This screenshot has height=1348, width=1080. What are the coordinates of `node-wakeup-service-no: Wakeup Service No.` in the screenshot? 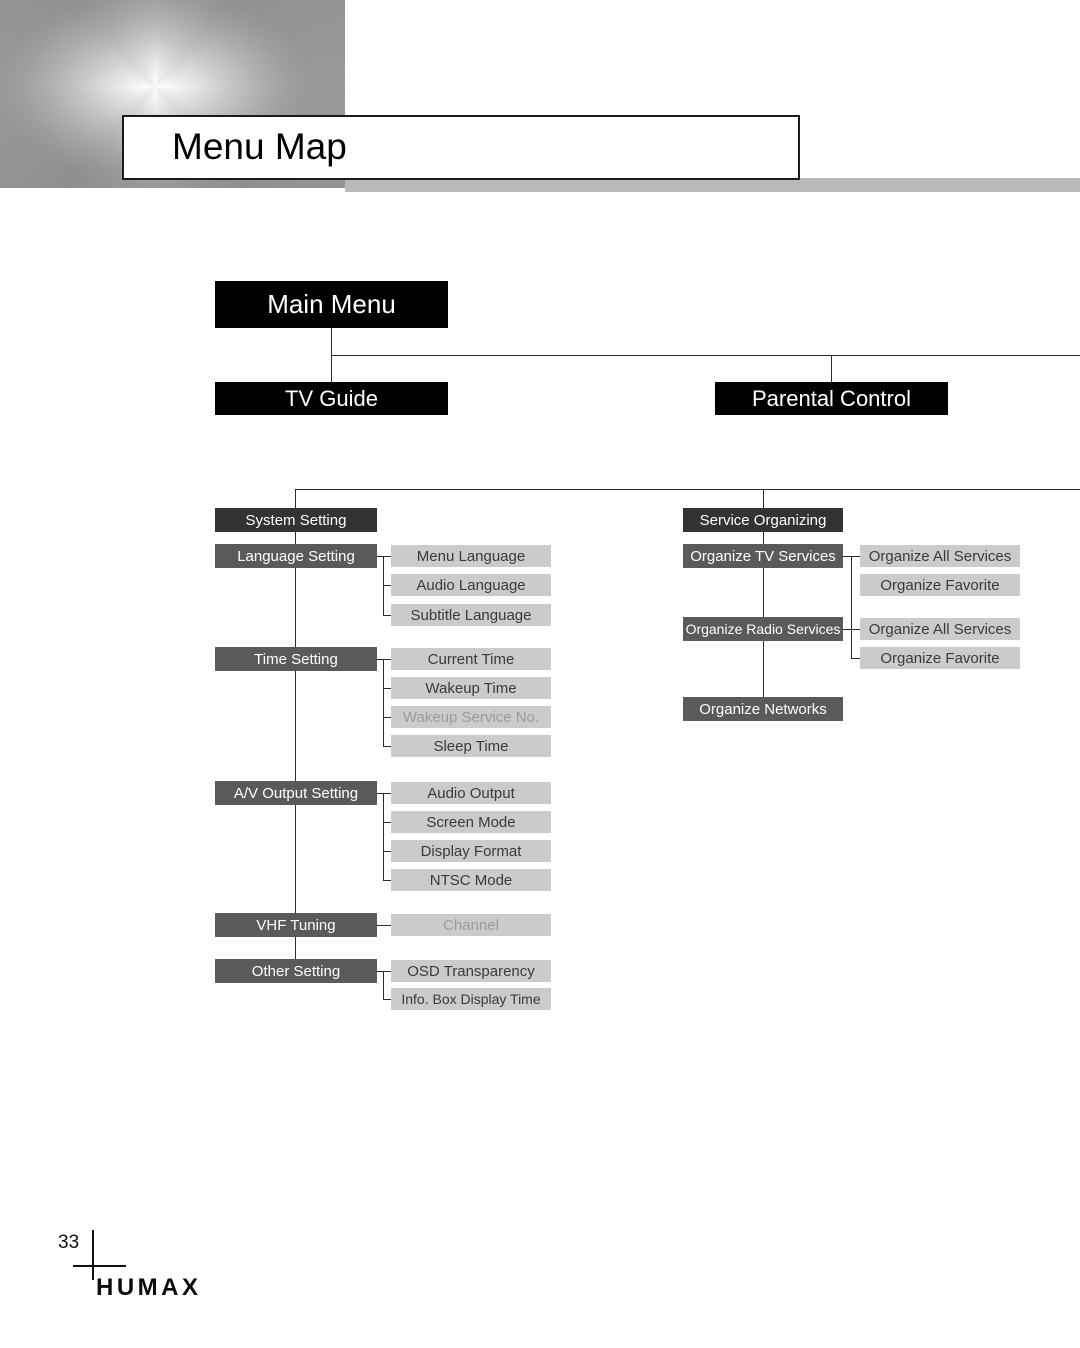 It's located at (471, 717).